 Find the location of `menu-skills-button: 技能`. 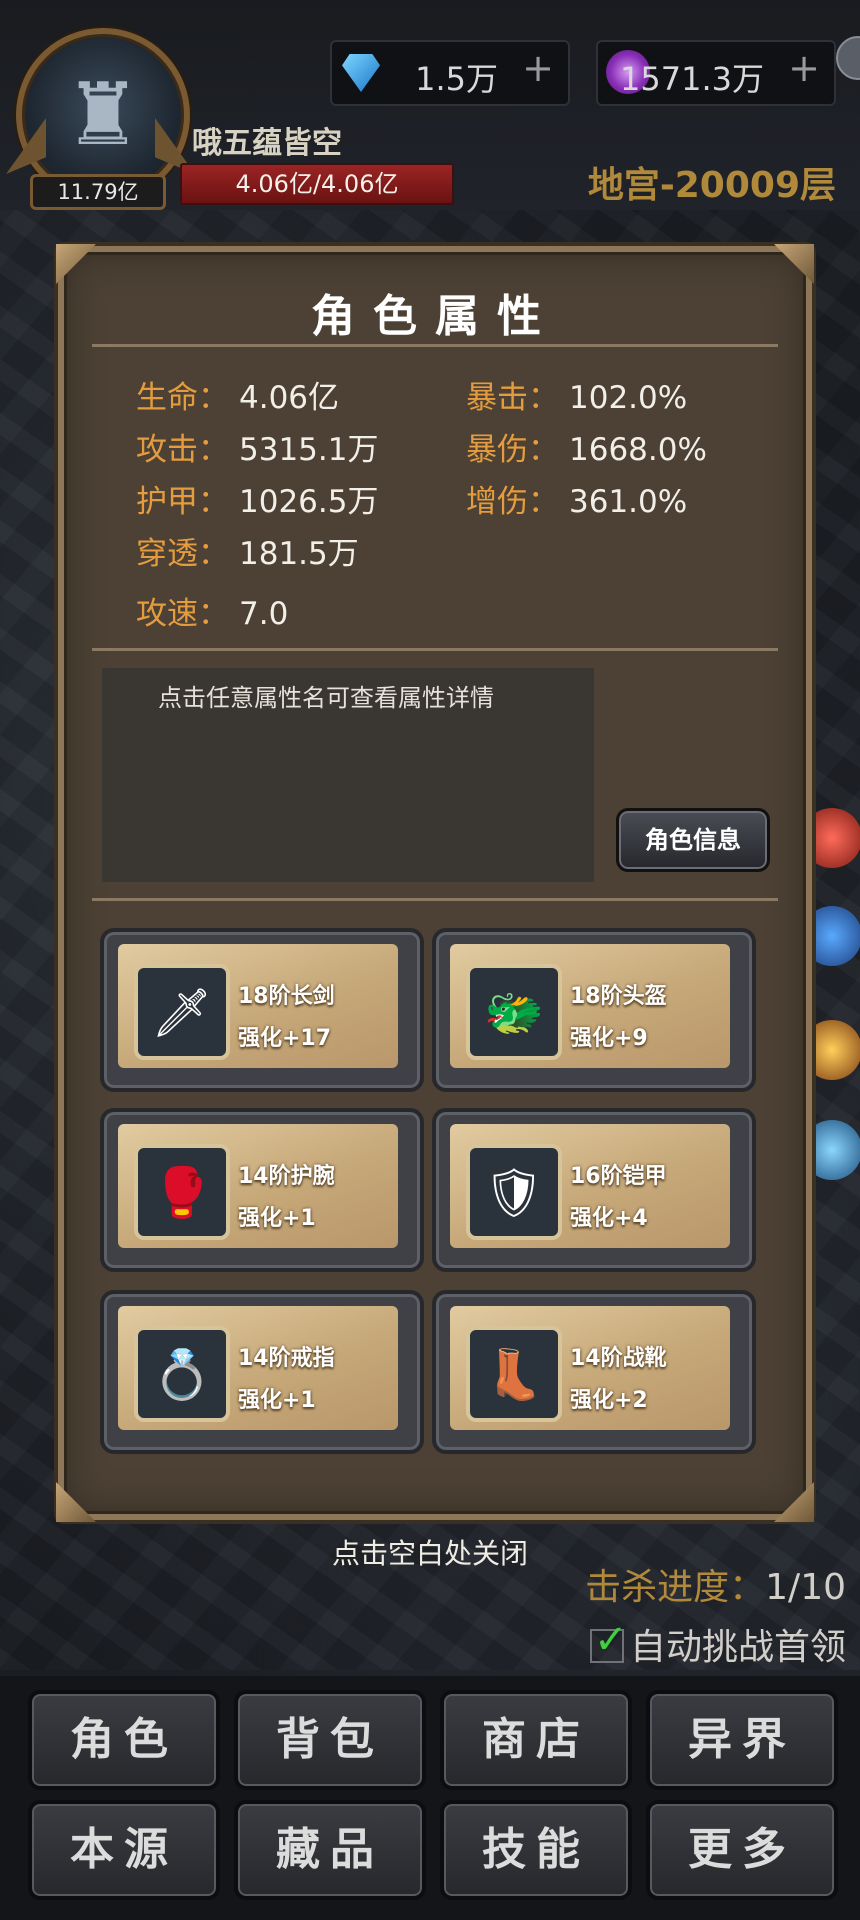

menu-skills-button: 技能 is located at coordinates (536, 1850).